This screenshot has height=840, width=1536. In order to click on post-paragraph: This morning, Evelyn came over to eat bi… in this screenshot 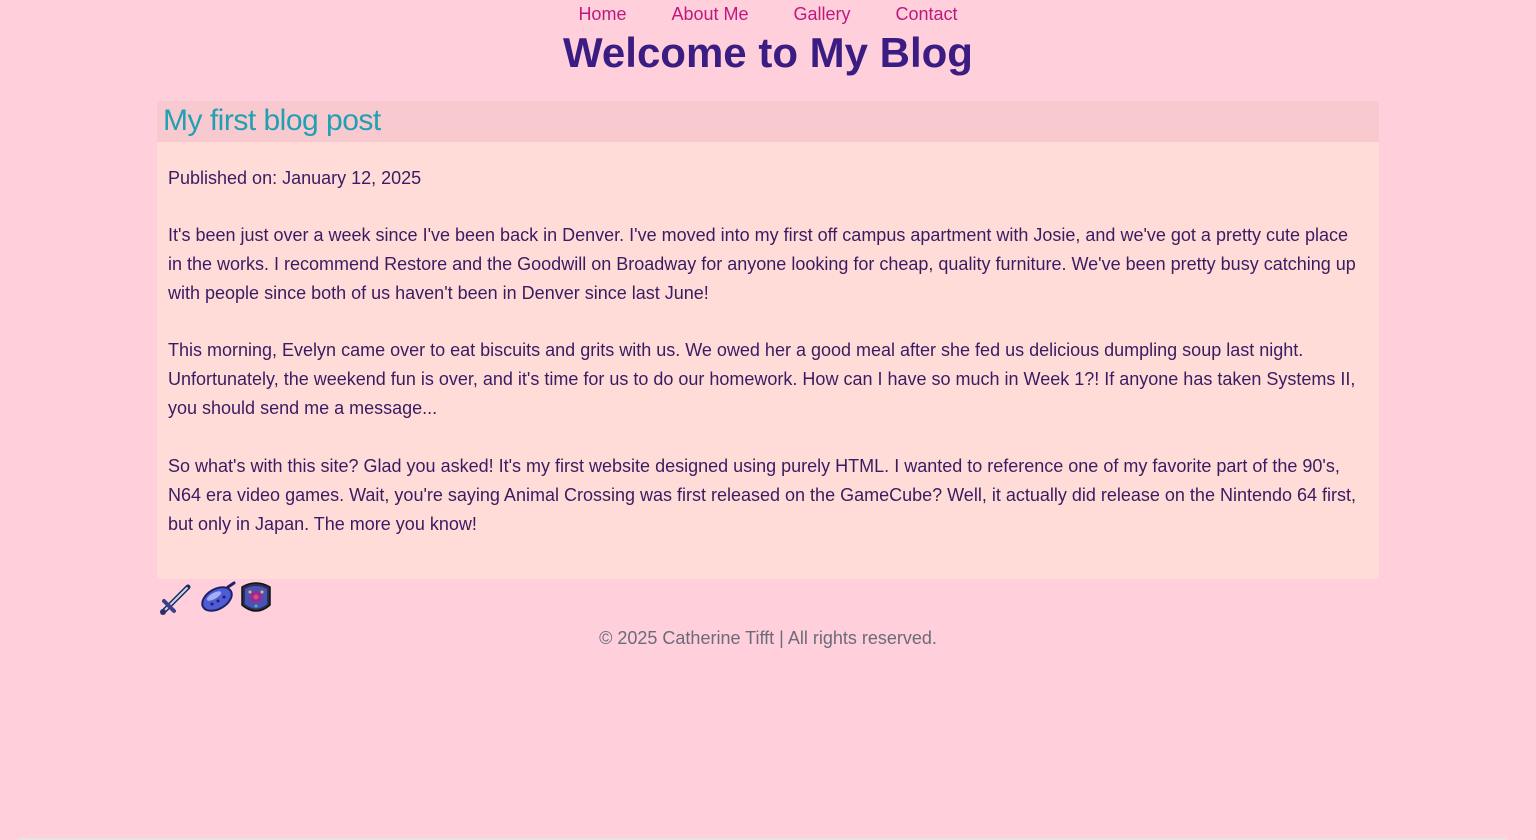, I will do `click(762, 379)`.